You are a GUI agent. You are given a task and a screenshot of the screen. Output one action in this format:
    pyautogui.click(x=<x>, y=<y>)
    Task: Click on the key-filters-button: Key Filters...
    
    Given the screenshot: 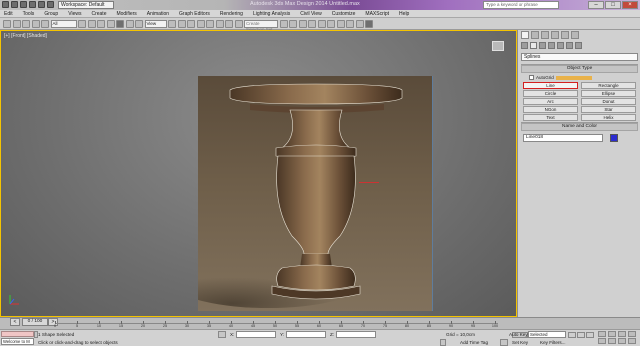 What is the action you would take?
    pyautogui.click(x=553, y=342)
    